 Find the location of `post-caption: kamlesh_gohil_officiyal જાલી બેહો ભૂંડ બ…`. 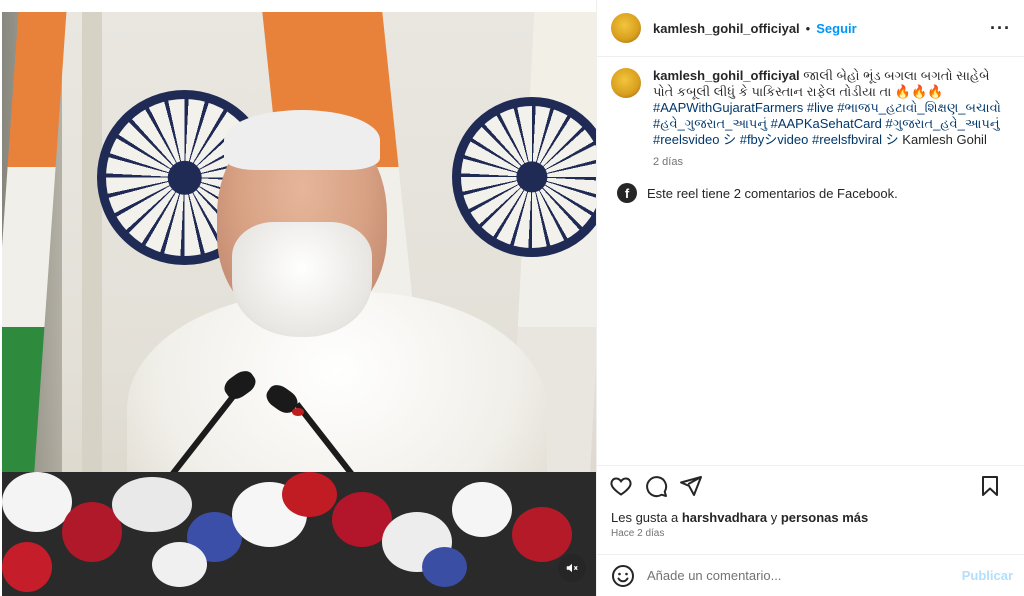

post-caption: kamlesh_gohil_officiyal જાલી બેહો ભૂંડ બ… is located at coordinates (811, 119).